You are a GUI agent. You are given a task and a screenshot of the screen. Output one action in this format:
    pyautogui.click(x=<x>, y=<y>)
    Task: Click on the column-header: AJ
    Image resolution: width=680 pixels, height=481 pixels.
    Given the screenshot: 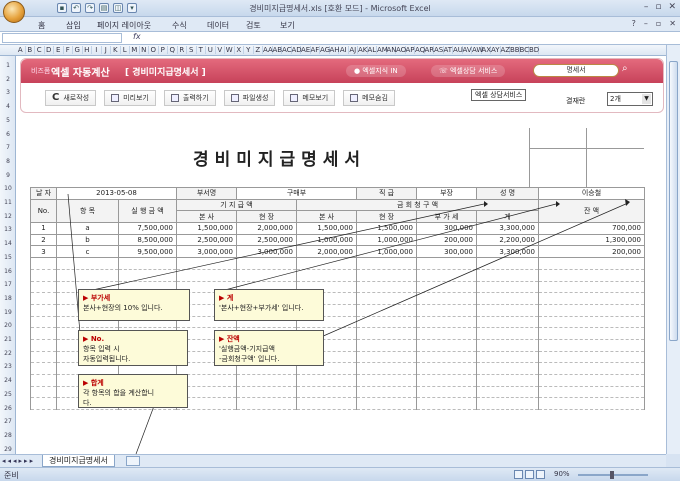 What is the action you would take?
    pyautogui.click(x=353, y=50)
    